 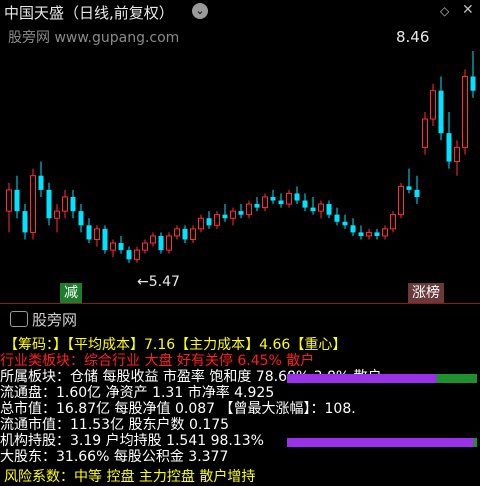 I want to click on price-high-label: 8.46, so click(x=413, y=37).